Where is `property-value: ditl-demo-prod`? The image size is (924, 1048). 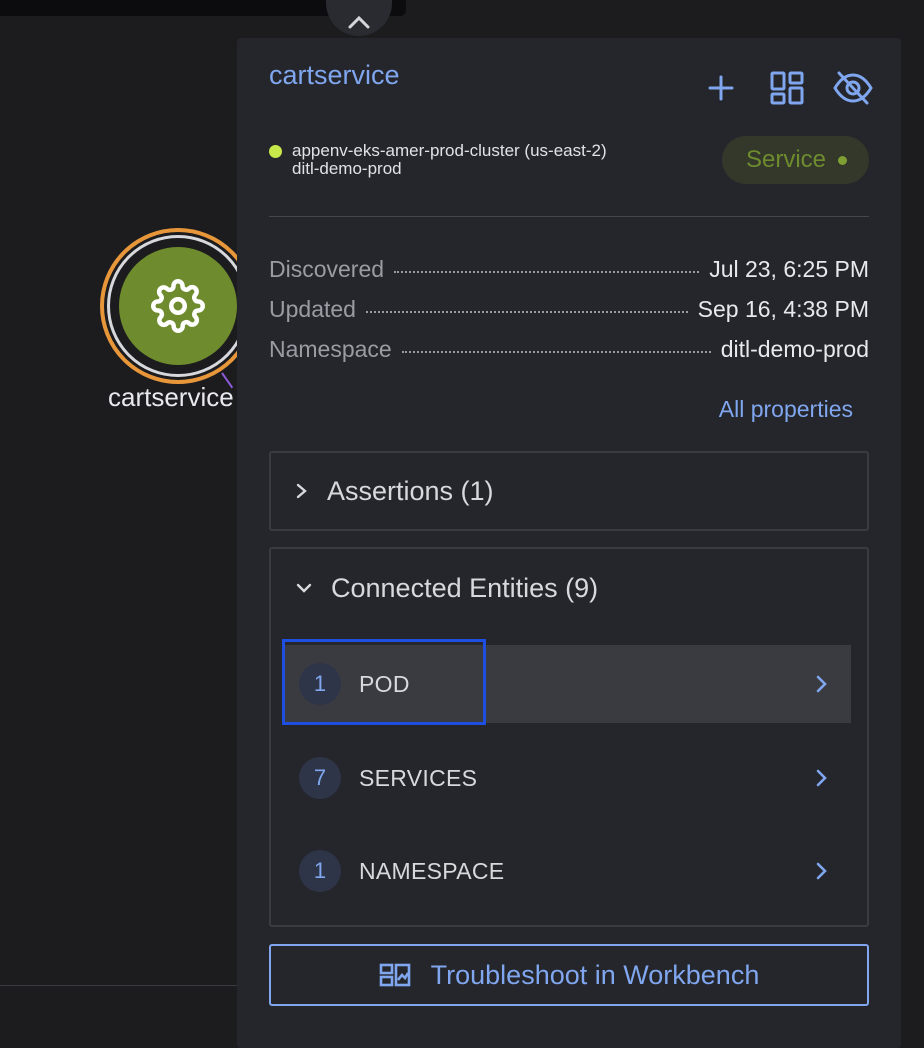 property-value: ditl-demo-prod is located at coordinates (794, 349).